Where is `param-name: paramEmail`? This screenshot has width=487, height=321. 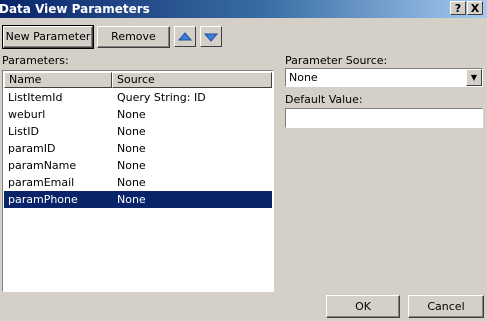 param-name: paramEmail is located at coordinates (41, 182).